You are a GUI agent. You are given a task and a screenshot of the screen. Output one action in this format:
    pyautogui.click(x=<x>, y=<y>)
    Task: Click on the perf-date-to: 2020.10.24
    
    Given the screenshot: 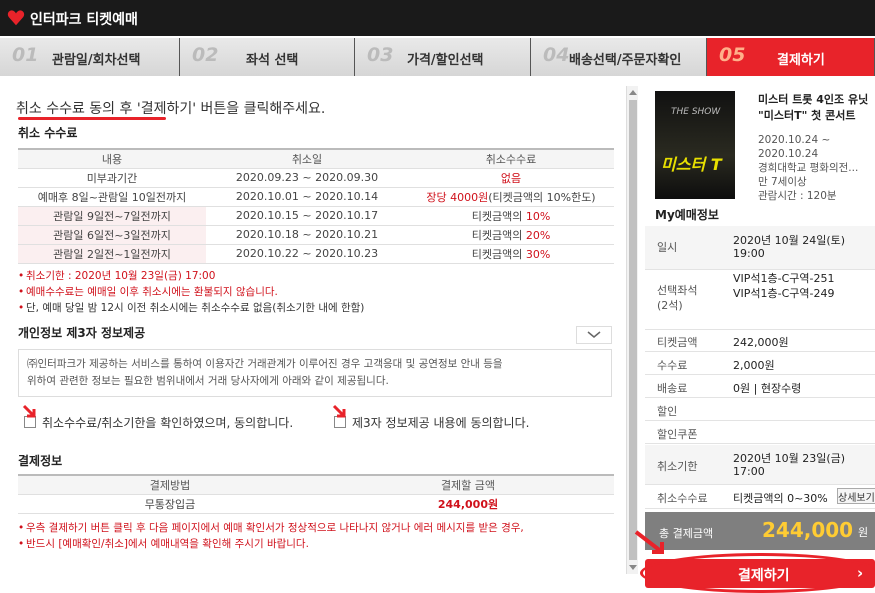 What is the action you would take?
    pyautogui.click(x=788, y=154)
    